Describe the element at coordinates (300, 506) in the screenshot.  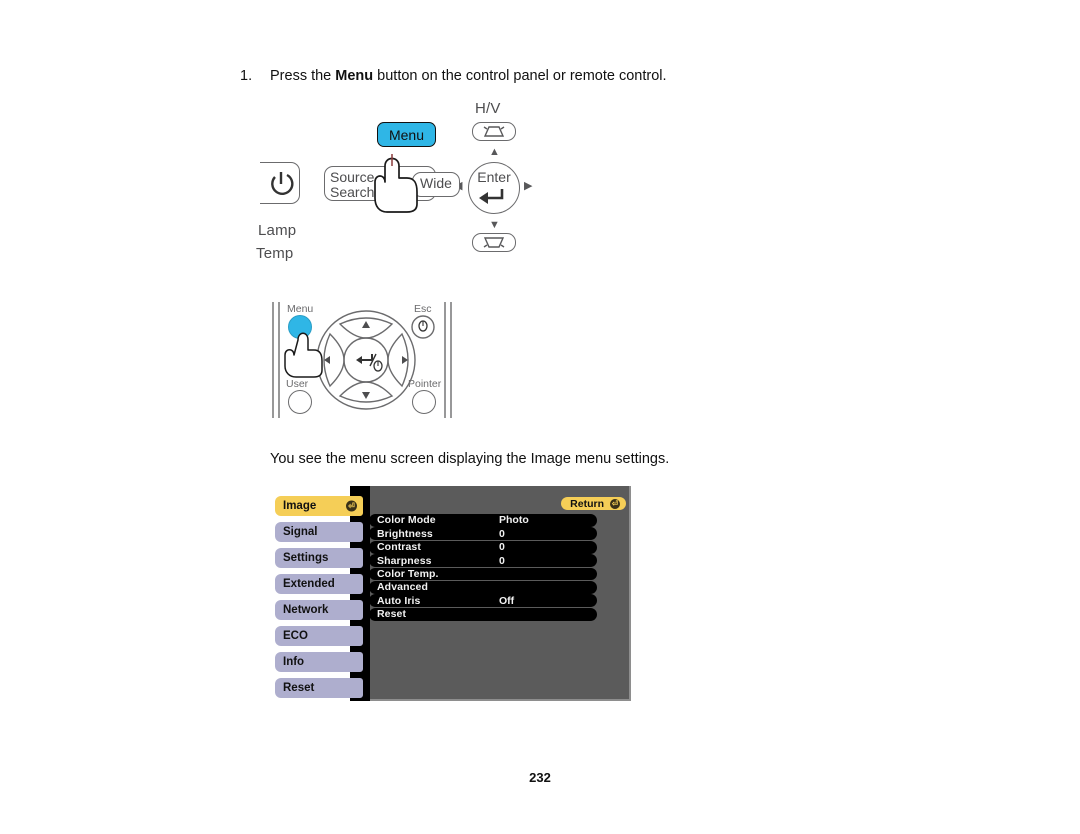
I see `osd-tab-label: Image` at that location.